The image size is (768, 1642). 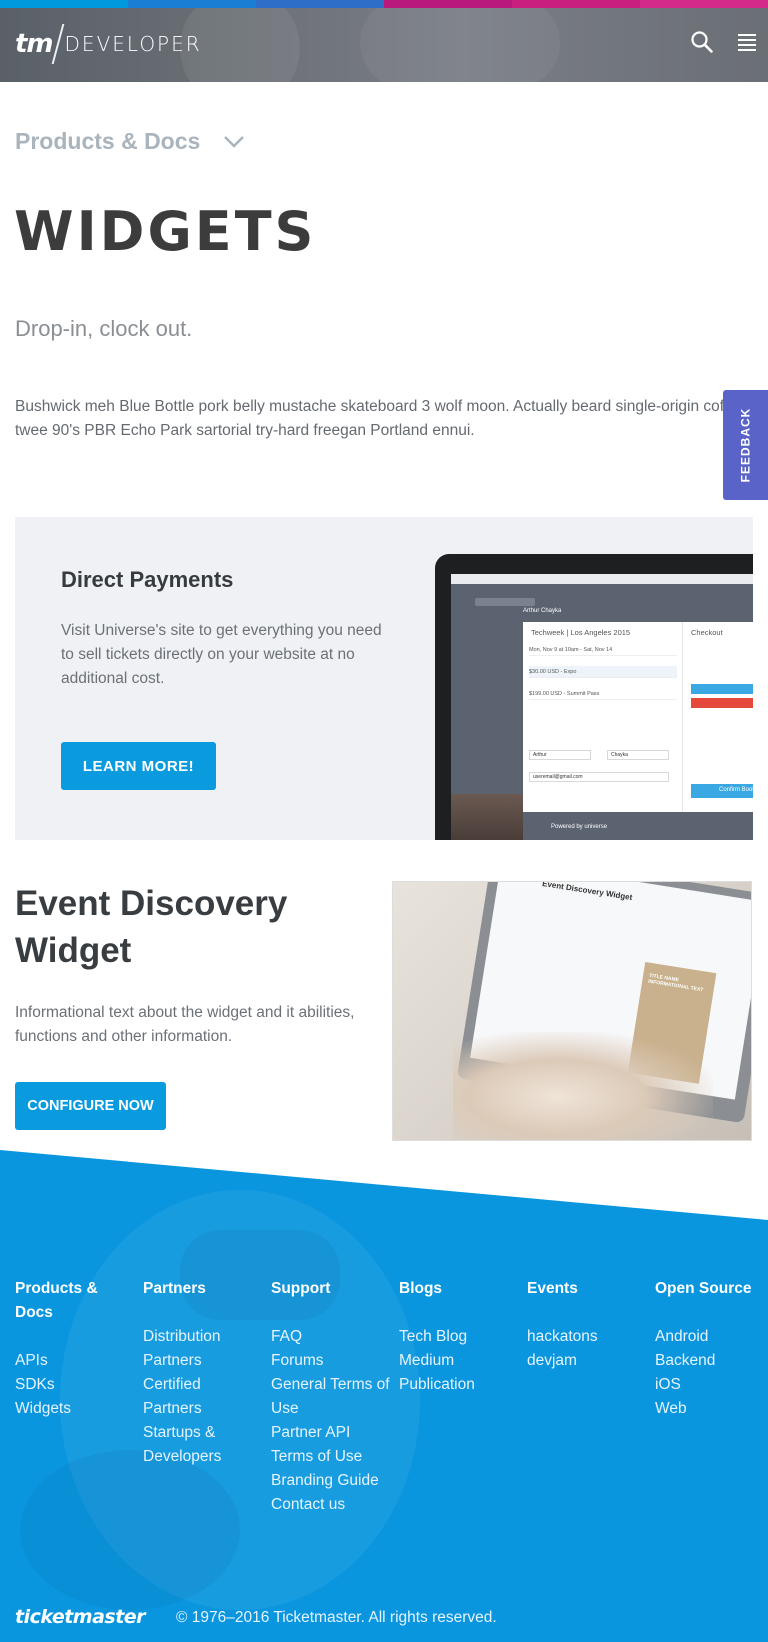 What do you see at coordinates (133, 44) in the screenshot?
I see `logo-developer: DEVELOPER` at bounding box center [133, 44].